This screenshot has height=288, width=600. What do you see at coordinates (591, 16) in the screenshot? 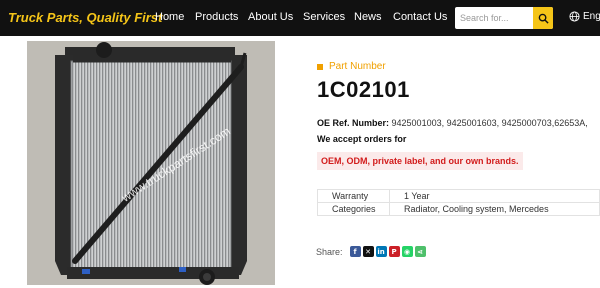
I see `language-label: Eng` at bounding box center [591, 16].